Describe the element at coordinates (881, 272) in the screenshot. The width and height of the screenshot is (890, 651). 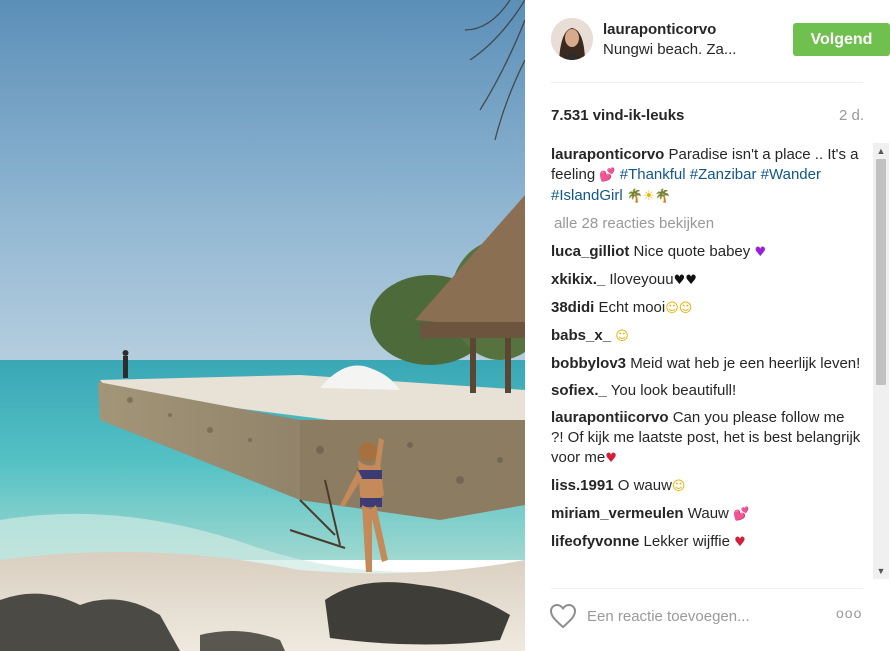
I see `scroll-thumb` at that location.